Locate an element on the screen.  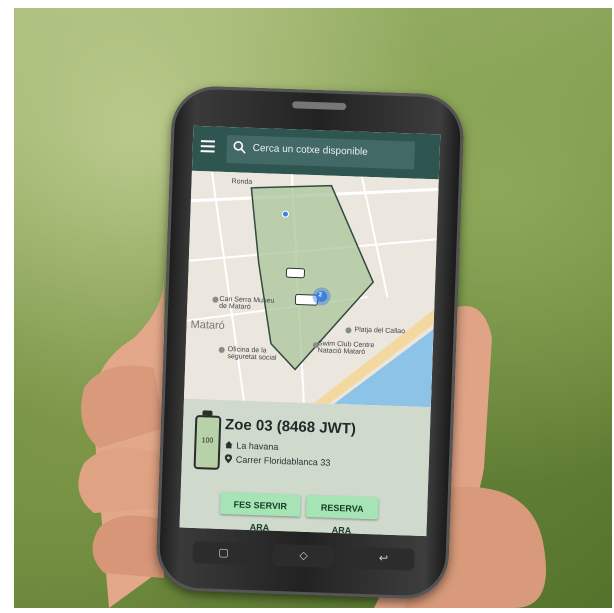
vehicle-location-row: La havana is located at coordinates (251, 446).